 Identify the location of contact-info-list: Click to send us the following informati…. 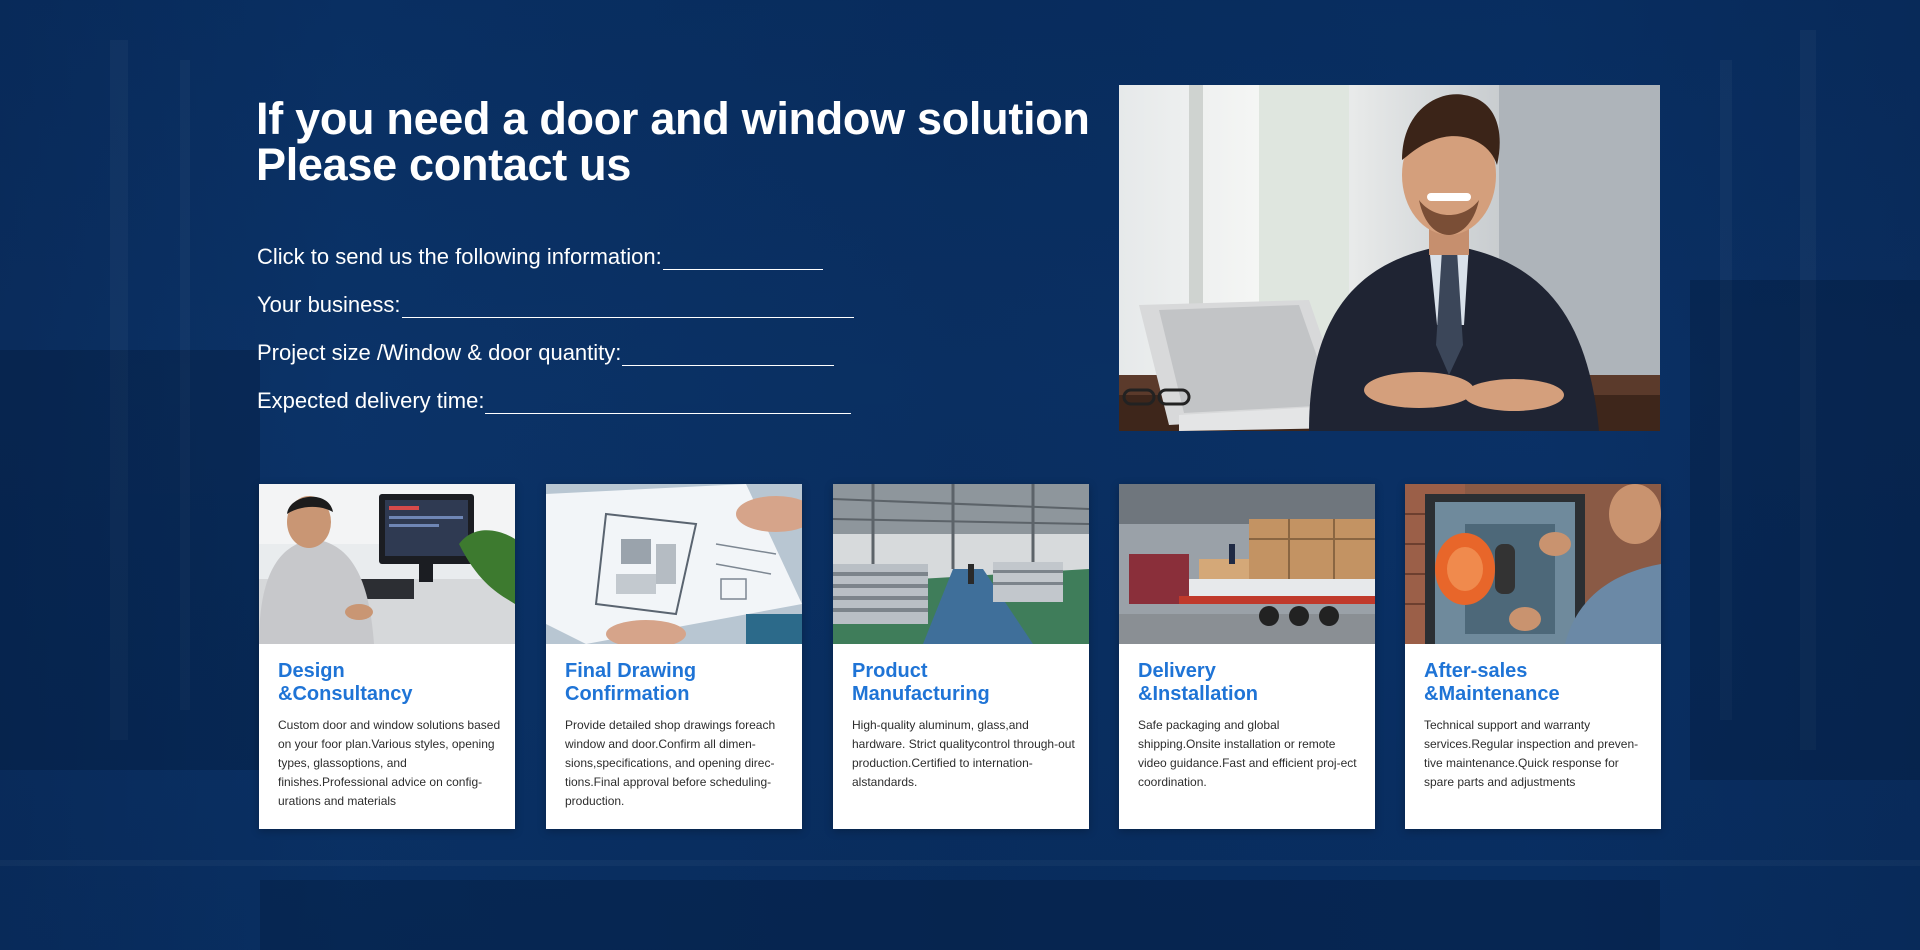
(555, 318).